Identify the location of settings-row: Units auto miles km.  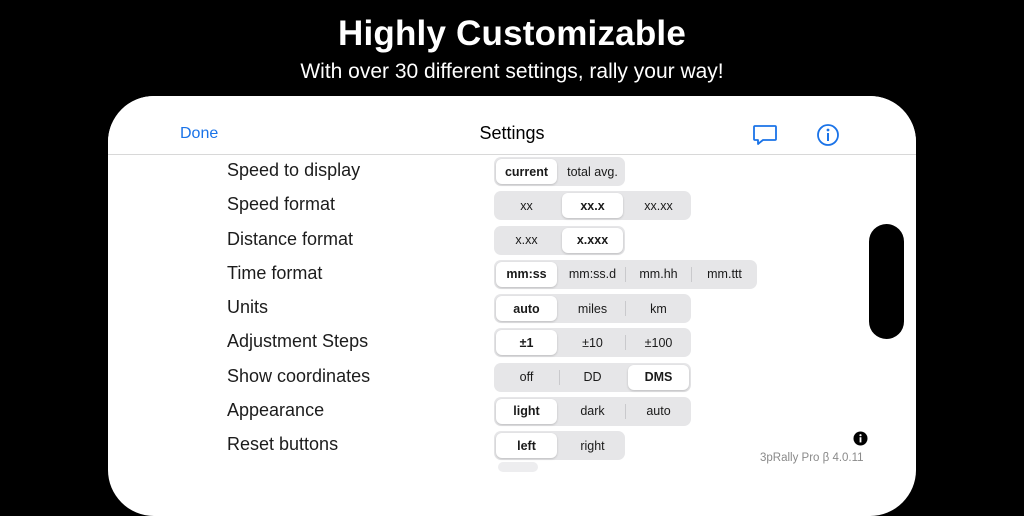
(512, 308).